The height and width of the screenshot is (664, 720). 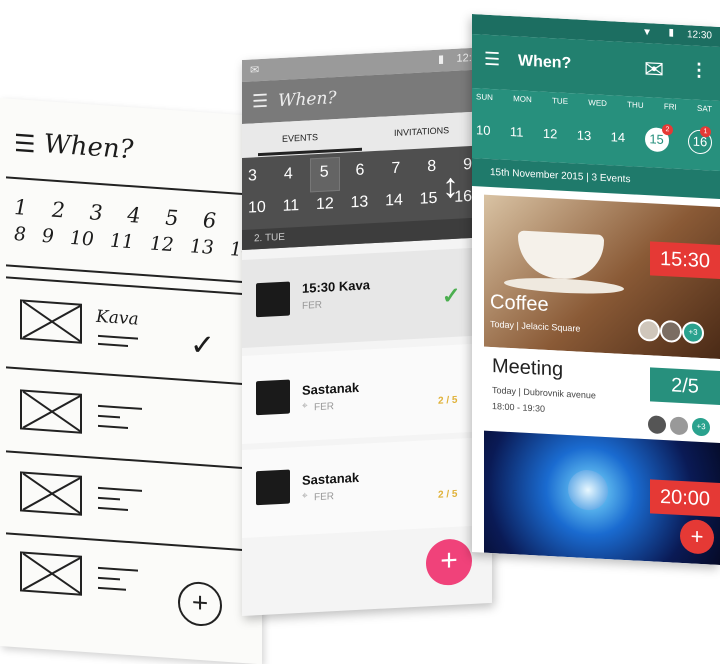 I want to click on event-card-party: 20:00 +, so click(x=602, y=497).